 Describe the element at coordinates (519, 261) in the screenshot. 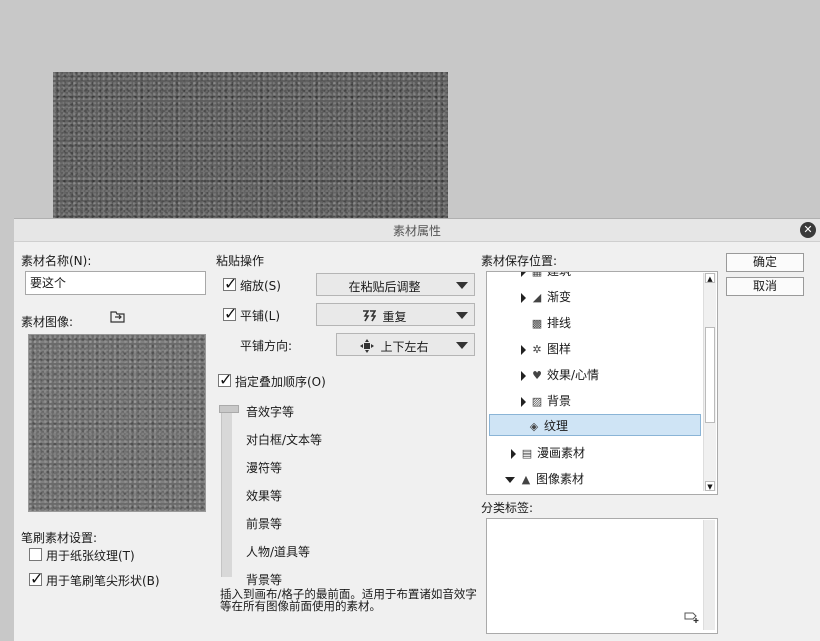

I see `storage-location-label: 素材保存位置:` at that location.